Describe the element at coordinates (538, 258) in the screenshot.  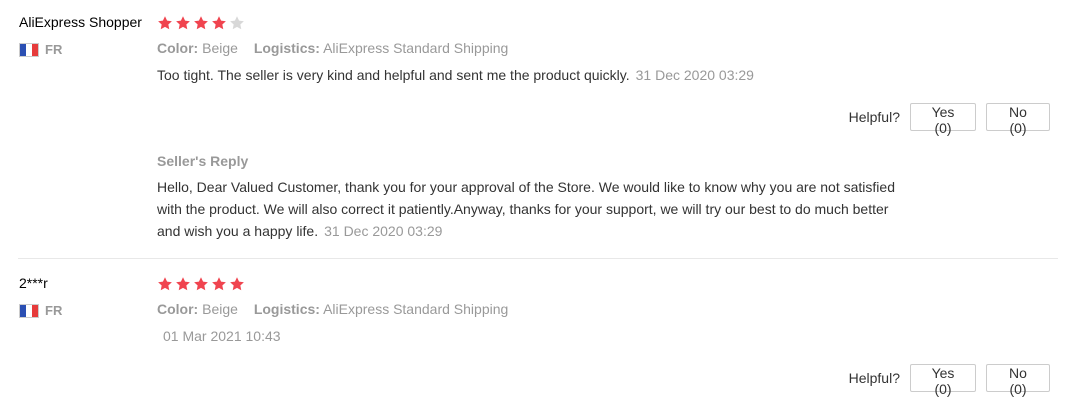
I see `review-divider` at that location.